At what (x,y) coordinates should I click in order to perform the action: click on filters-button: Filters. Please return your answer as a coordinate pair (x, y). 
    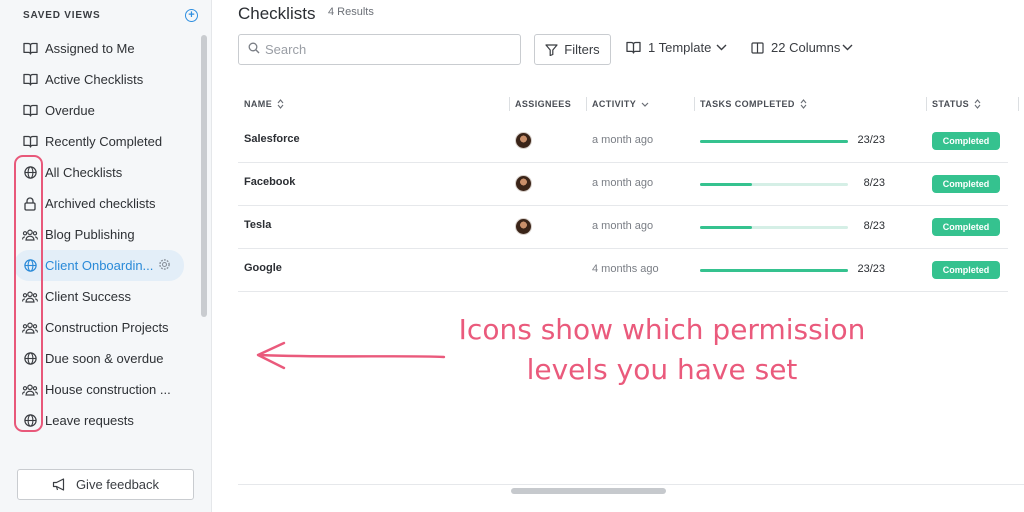
    Looking at the image, I should click on (572, 49).